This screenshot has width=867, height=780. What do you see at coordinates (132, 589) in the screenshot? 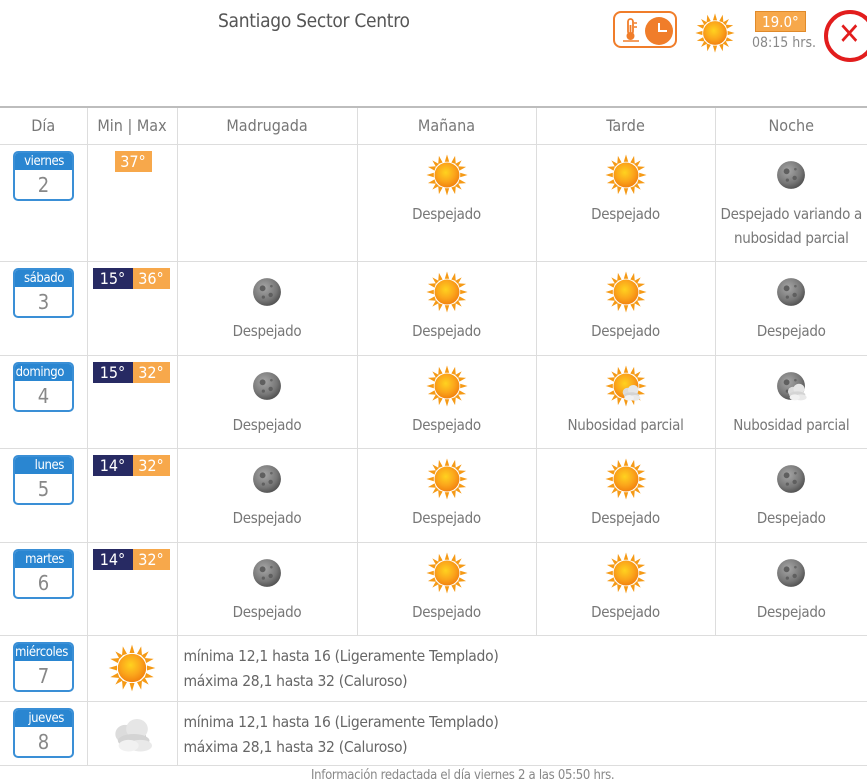
I see `minmax-cell: 14° 32°` at bounding box center [132, 589].